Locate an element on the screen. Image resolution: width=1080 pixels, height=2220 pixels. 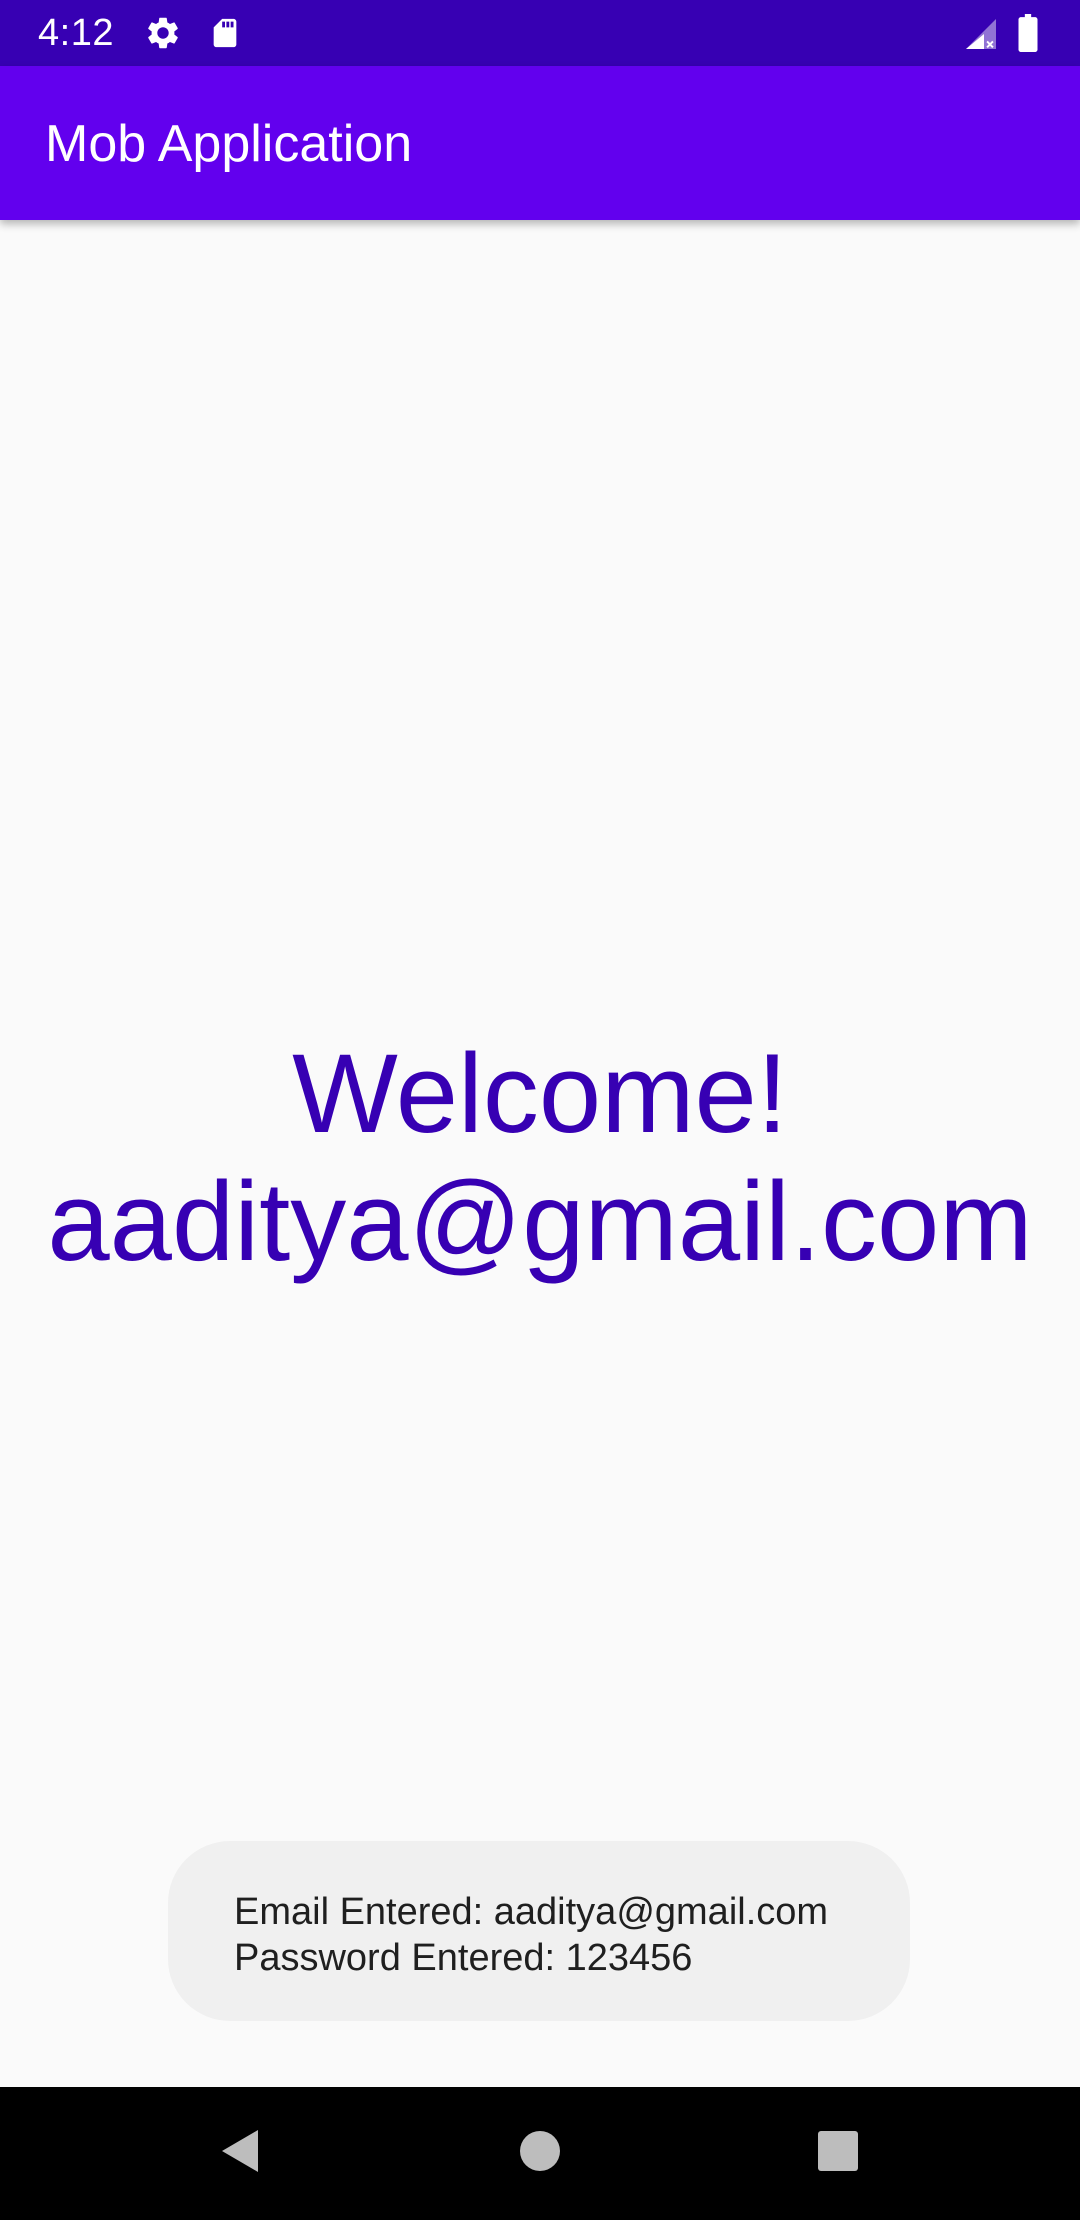
toast-password-line: Password Entered: 123456 is located at coordinates (463, 1958).